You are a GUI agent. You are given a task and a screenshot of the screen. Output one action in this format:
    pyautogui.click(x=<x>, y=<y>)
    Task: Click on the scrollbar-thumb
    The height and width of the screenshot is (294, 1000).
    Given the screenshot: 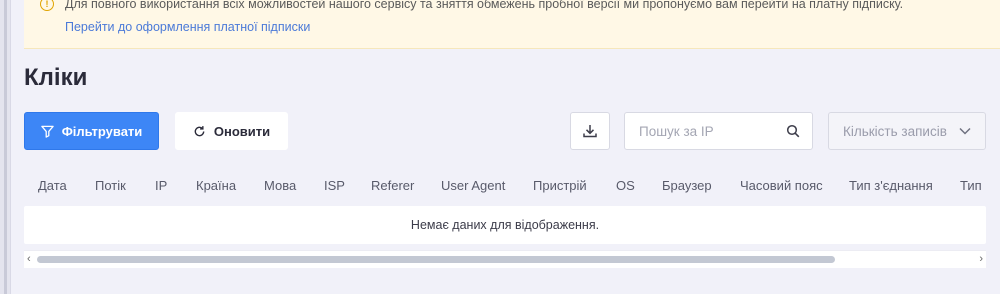 What is the action you would take?
    pyautogui.click(x=436, y=259)
    